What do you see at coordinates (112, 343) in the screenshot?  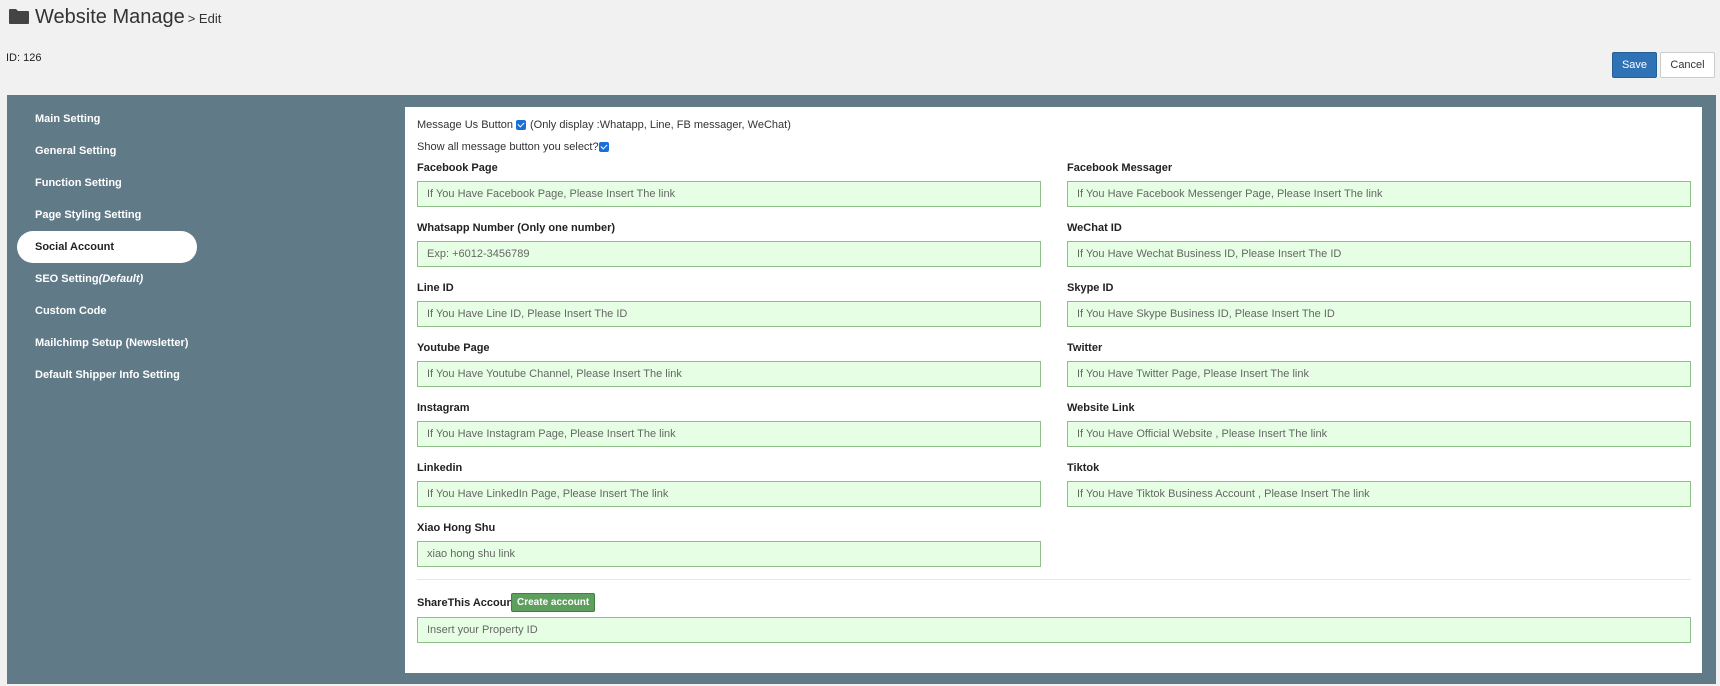 I see `sidebar-item-label: Mailchimp Setup (Newsletter)` at bounding box center [112, 343].